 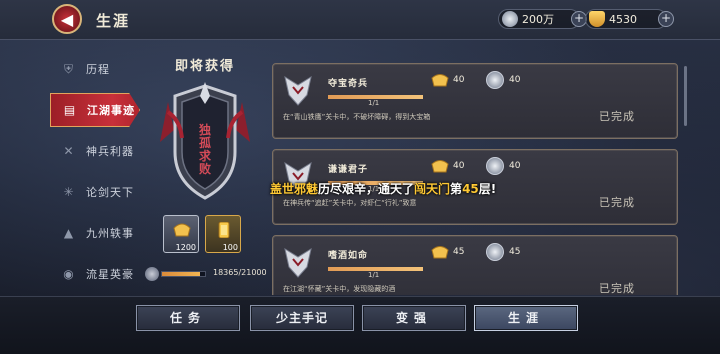 What do you see at coordinates (470, 189) in the screenshot?
I see `announcement-floor: 45` at bounding box center [470, 189].